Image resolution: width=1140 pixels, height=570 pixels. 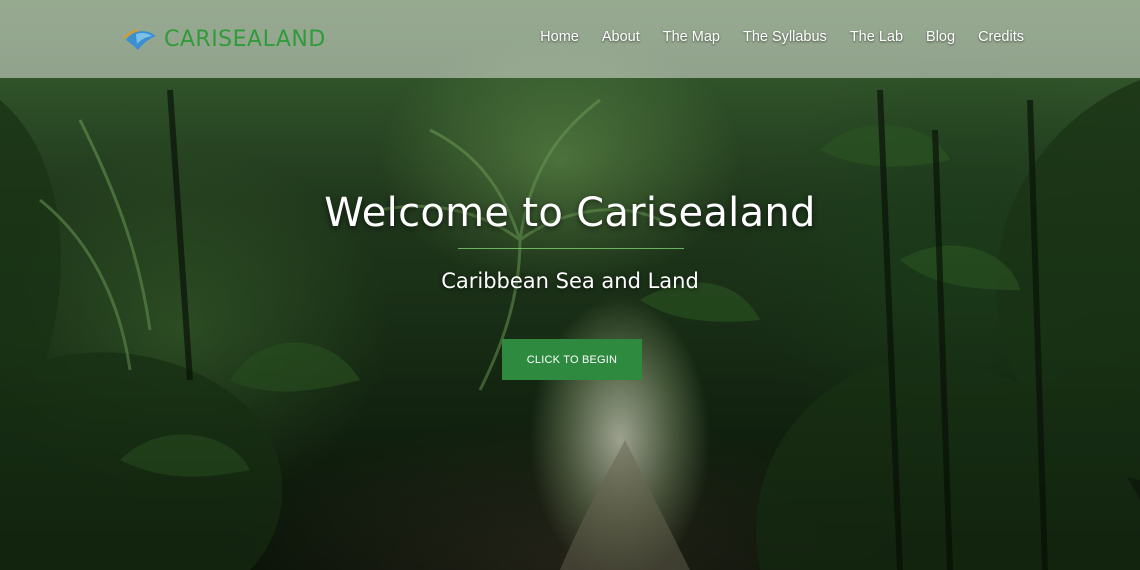 What do you see at coordinates (621, 37) in the screenshot?
I see `nav-about: About` at bounding box center [621, 37].